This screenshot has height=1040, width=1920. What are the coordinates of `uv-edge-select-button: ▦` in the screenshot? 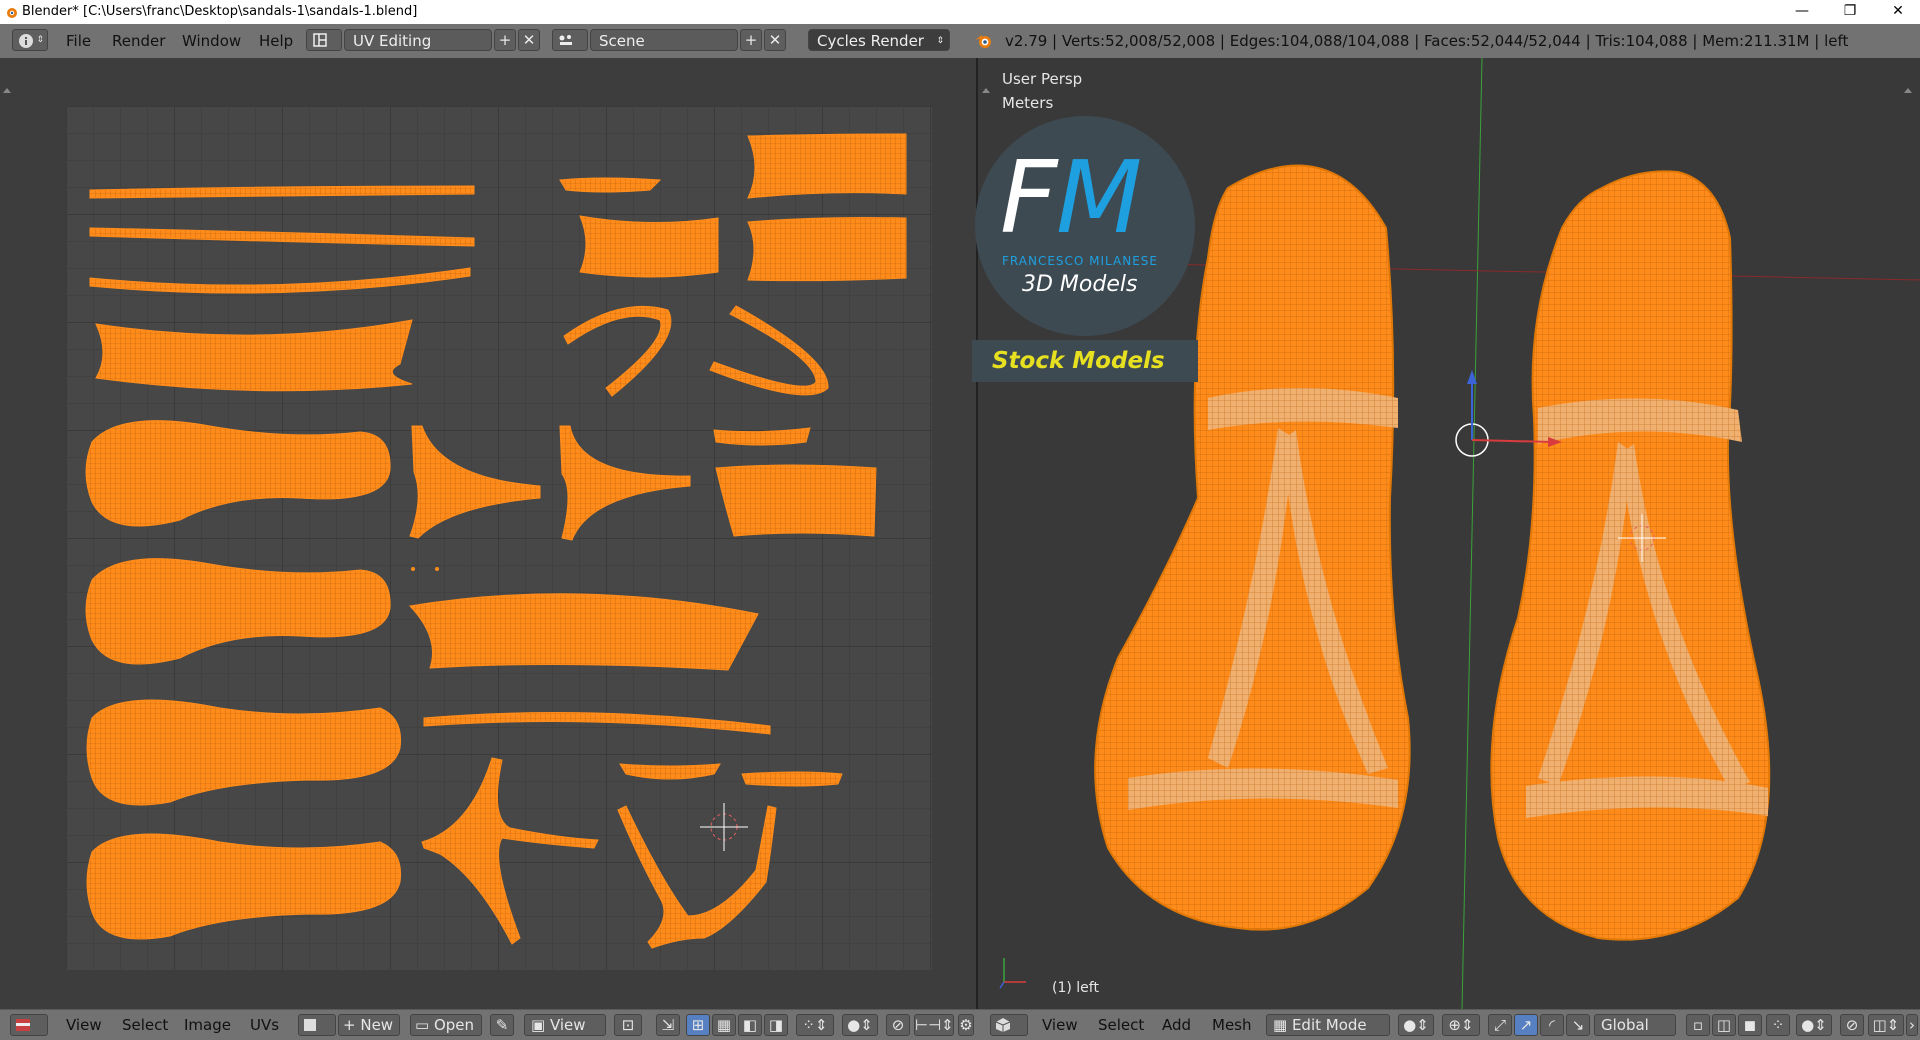 It's located at (724, 1025).